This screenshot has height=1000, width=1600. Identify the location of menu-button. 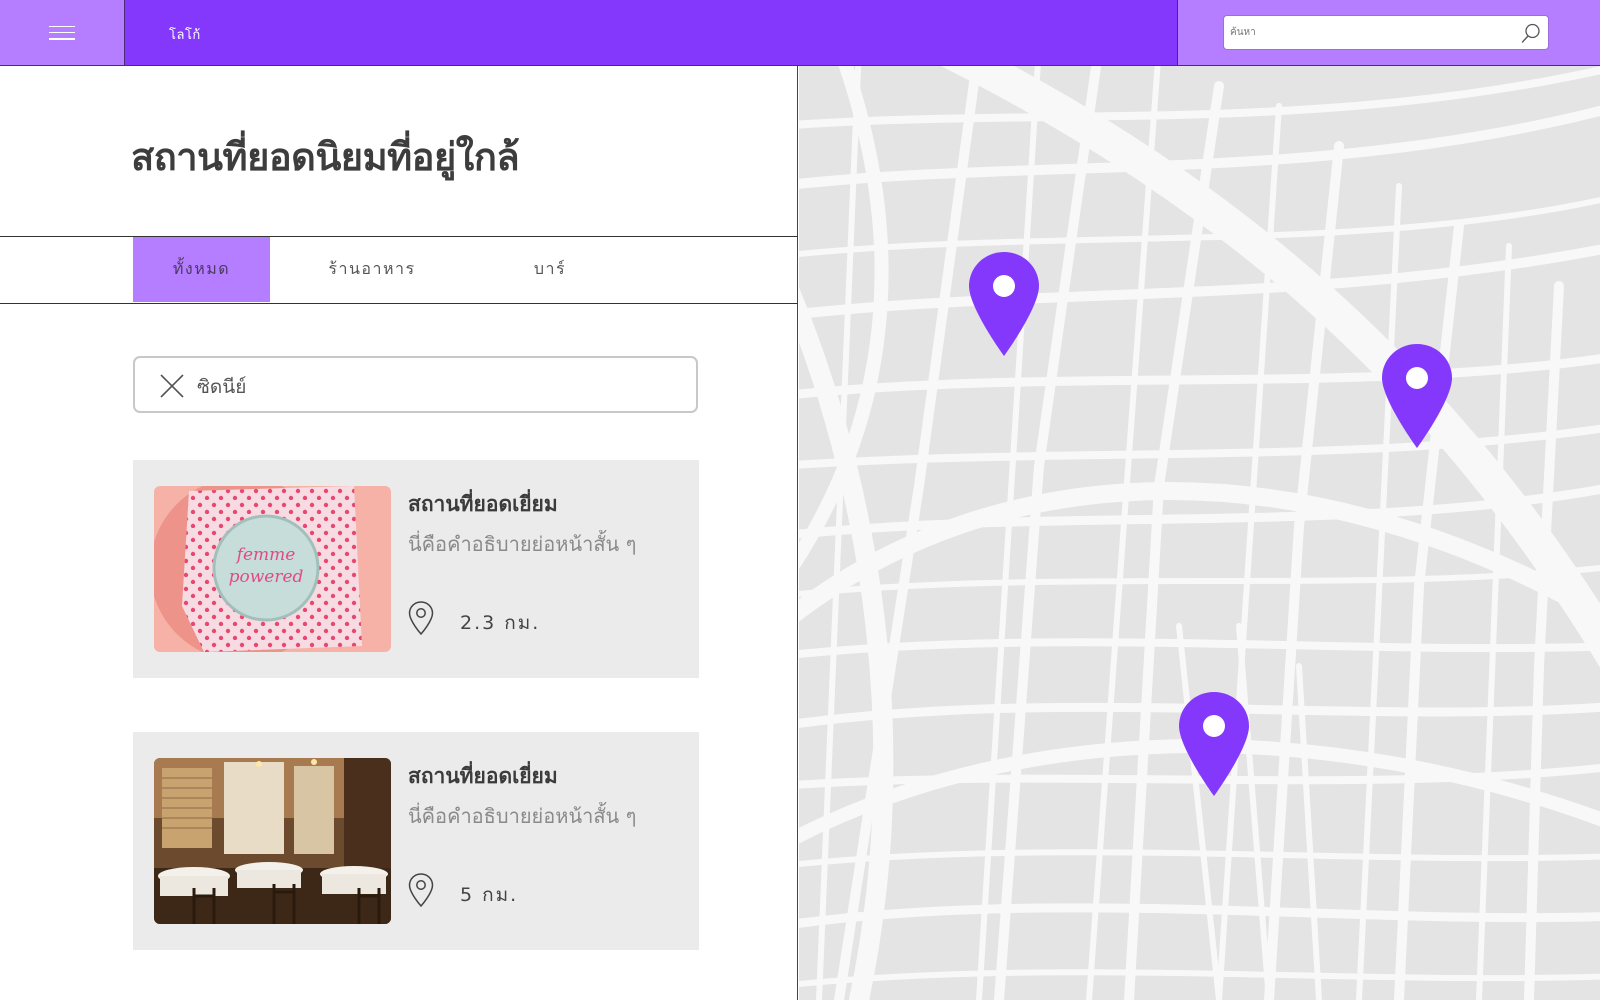
(62, 32).